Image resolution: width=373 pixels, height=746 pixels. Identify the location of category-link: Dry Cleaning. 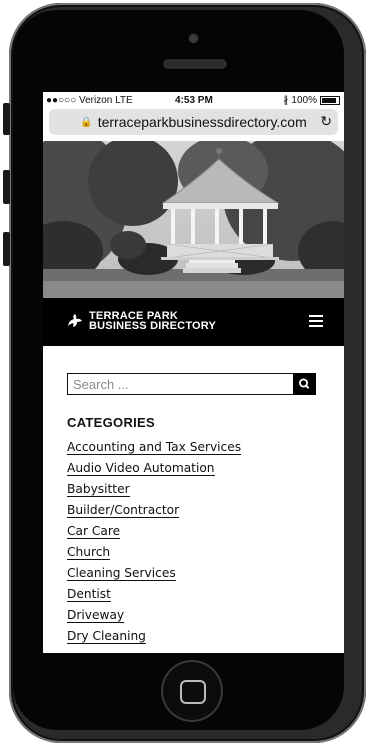
(106, 636).